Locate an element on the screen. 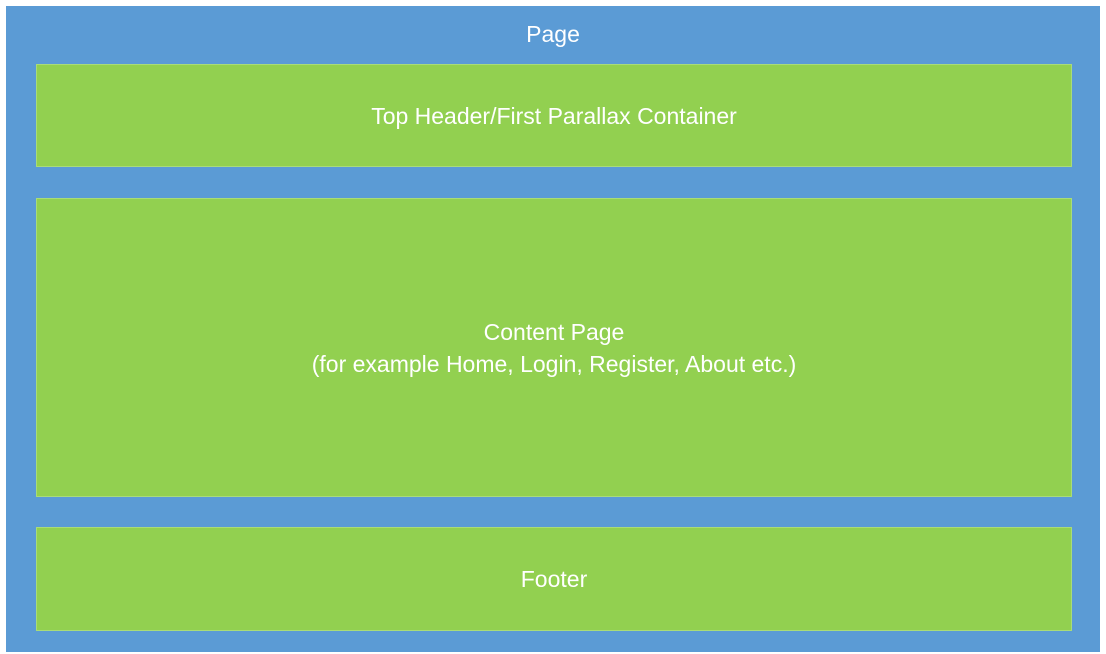 Image resolution: width=1106 pixels, height=654 pixels. top-header-parallax-container: Top Header/First Parallax Container is located at coordinates (554, 115).